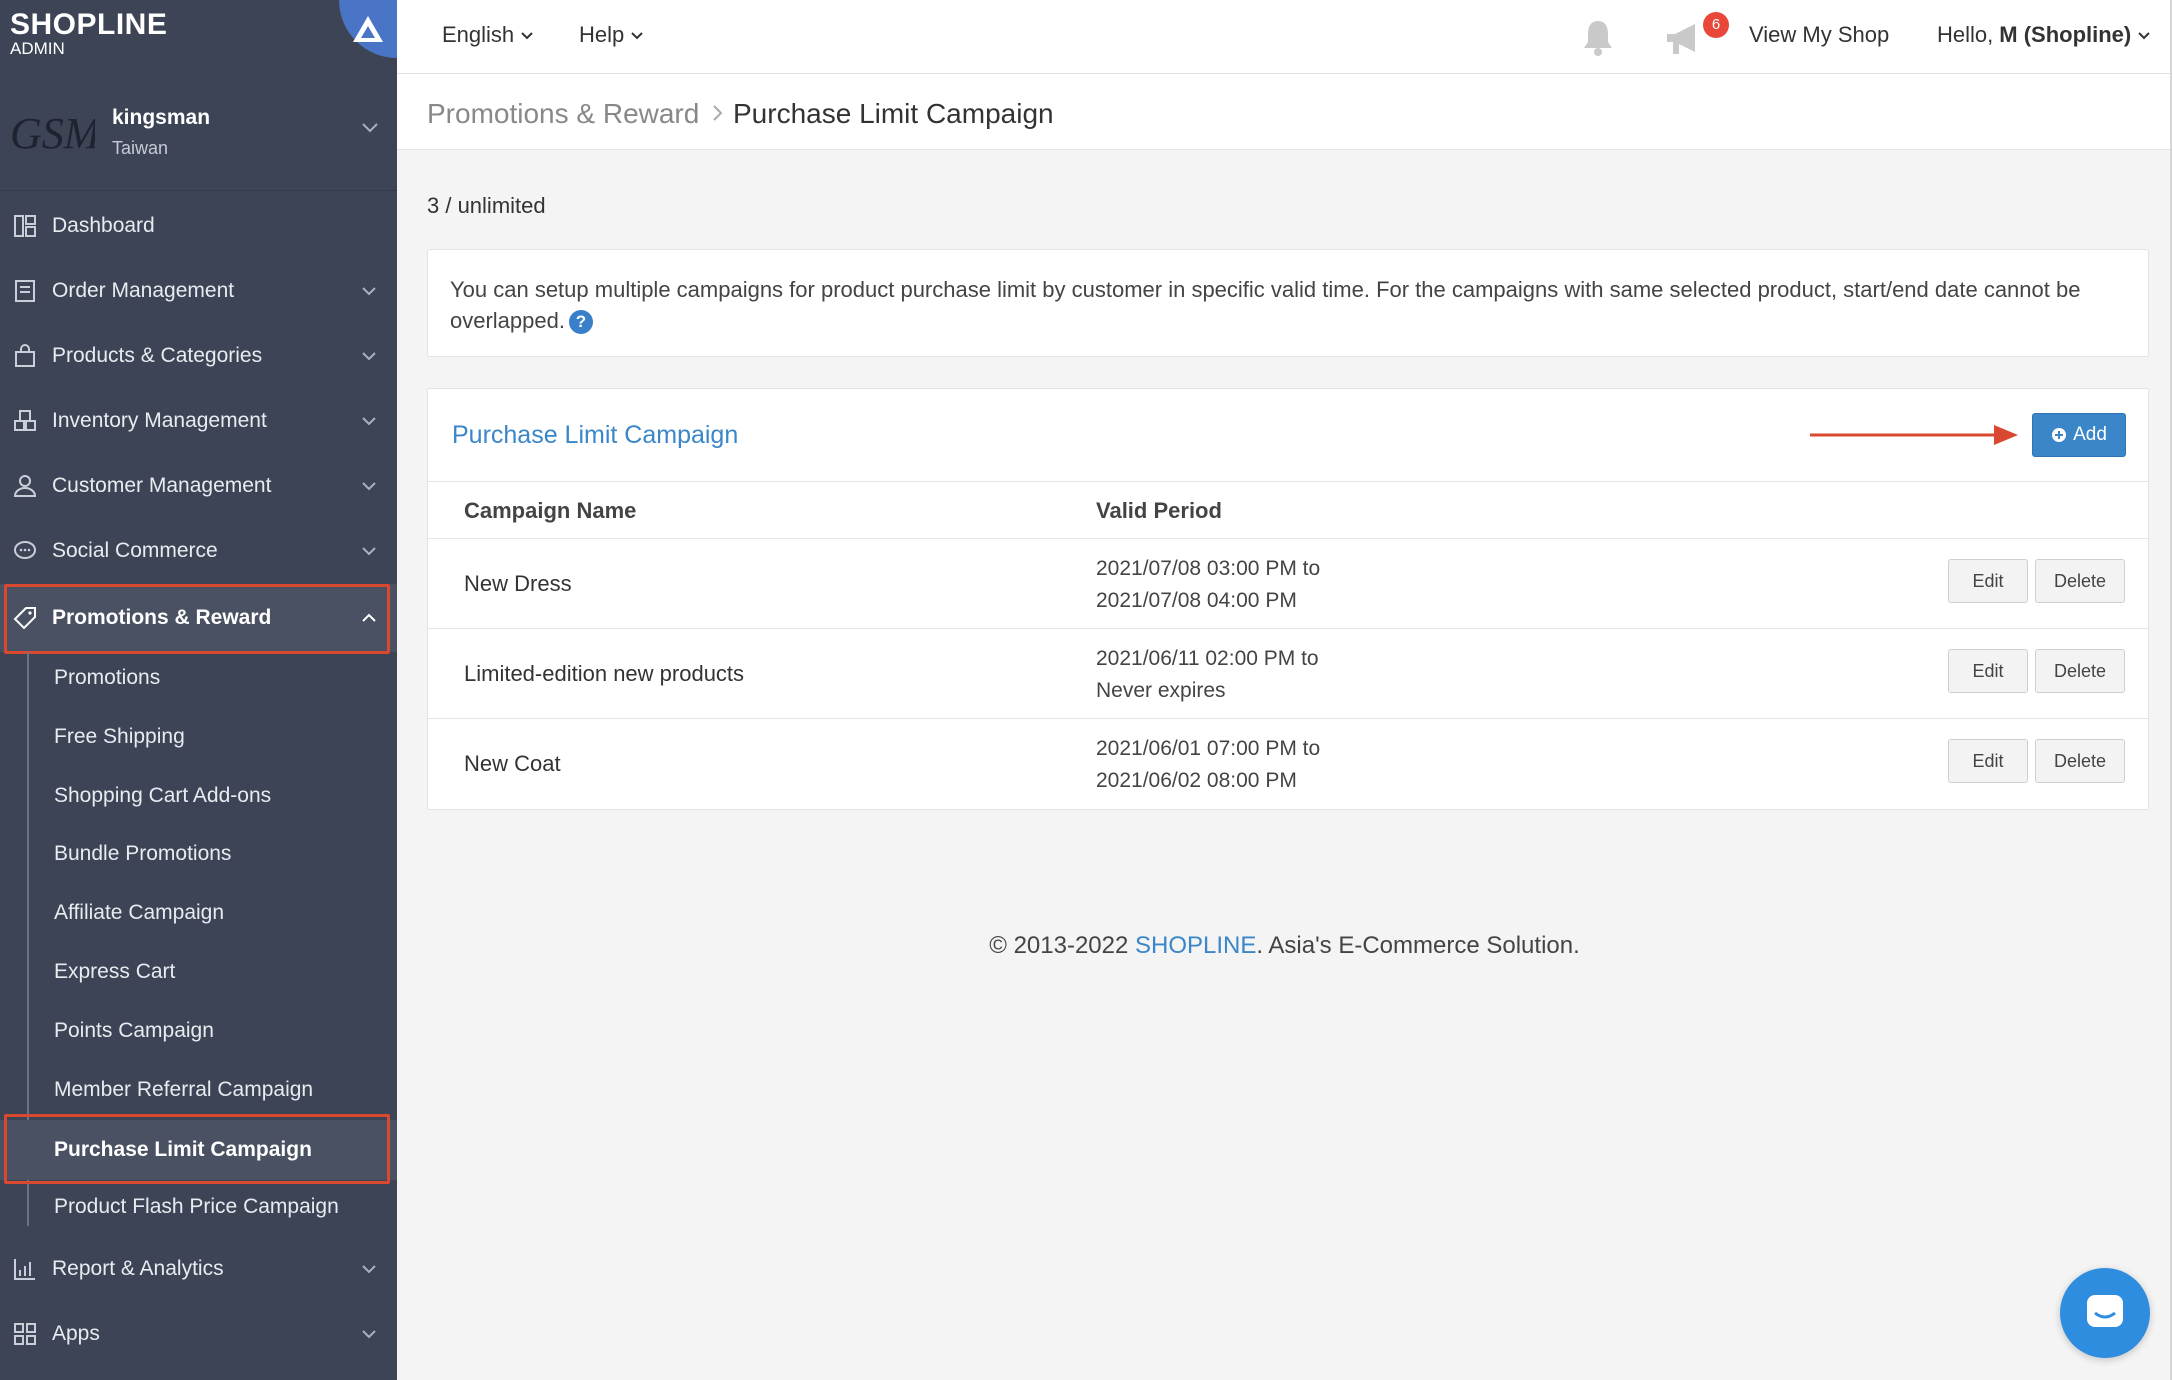 The image size is (2172, 1380). What do you see at coordinates (198, 1090) in the screenshot?
I see `sidebar-subitem-member-referral: Member Referral Campaign` at bounding box center [198, 1090].